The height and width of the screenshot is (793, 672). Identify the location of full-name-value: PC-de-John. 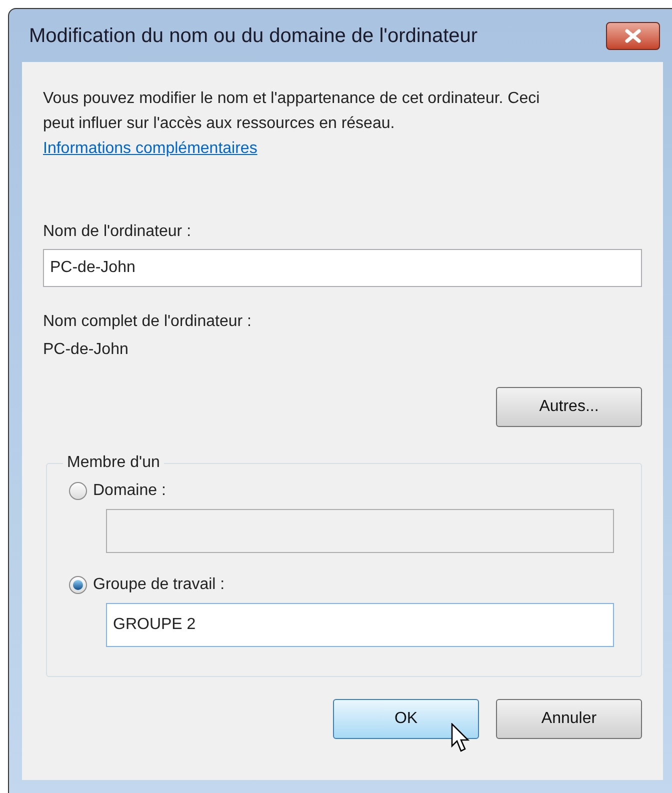
(85, 350).